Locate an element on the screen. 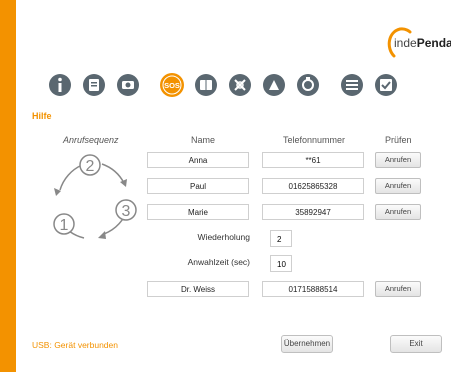  brand-logo: indePendan is located at coordinates (418, 42).